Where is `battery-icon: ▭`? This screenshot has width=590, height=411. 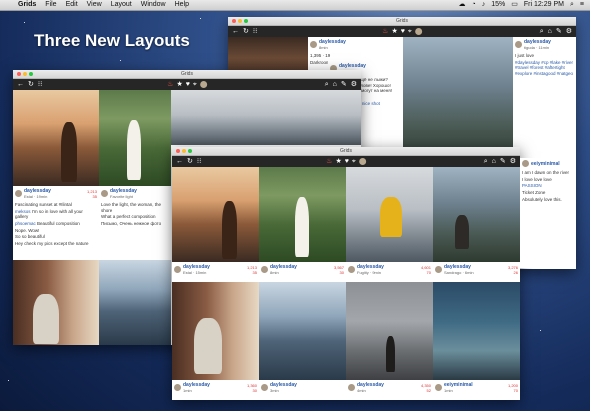
battery-icon: ▭ is located at coordinates (514, 4).